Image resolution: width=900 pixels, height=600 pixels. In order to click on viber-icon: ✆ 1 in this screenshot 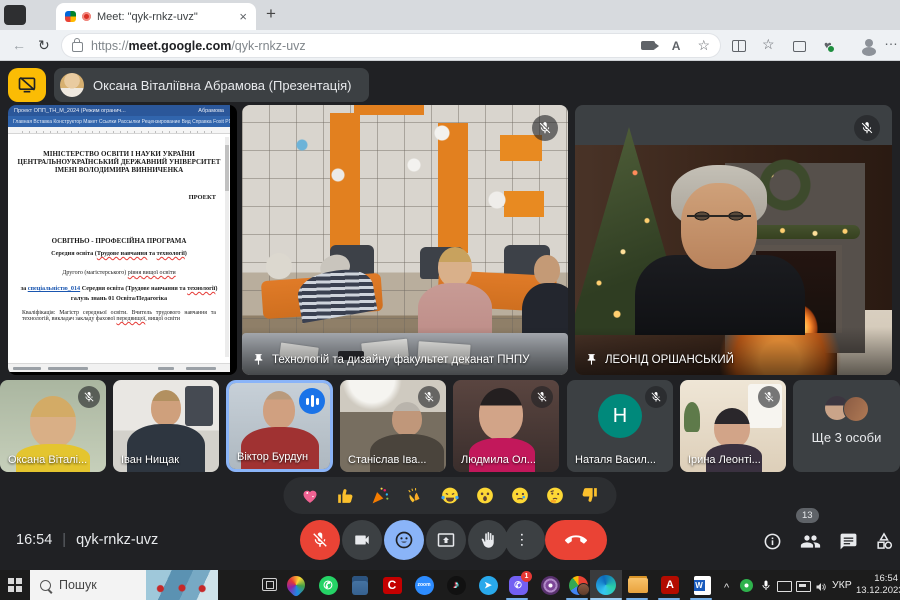, I will do `click(519, 584)`.